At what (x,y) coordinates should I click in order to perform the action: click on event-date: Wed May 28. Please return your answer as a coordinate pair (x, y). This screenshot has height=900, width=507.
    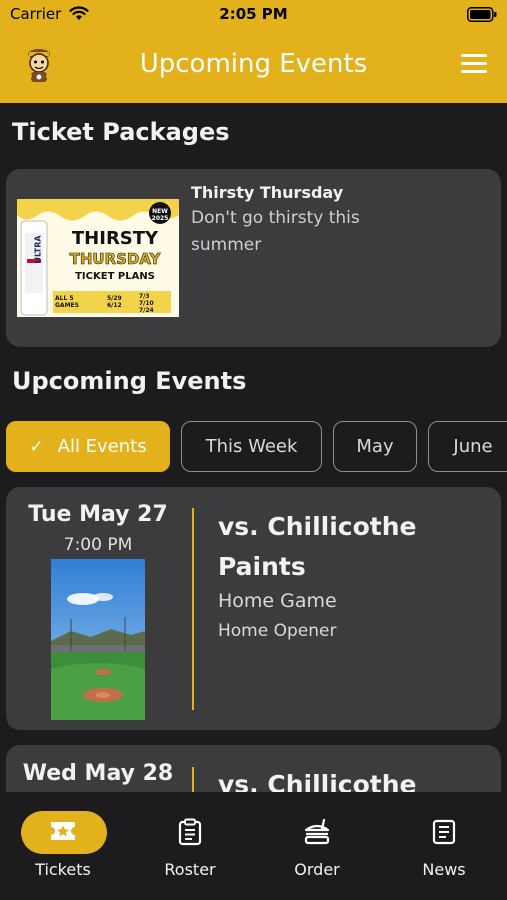
    Looking at the image, I should click on (98, 773).